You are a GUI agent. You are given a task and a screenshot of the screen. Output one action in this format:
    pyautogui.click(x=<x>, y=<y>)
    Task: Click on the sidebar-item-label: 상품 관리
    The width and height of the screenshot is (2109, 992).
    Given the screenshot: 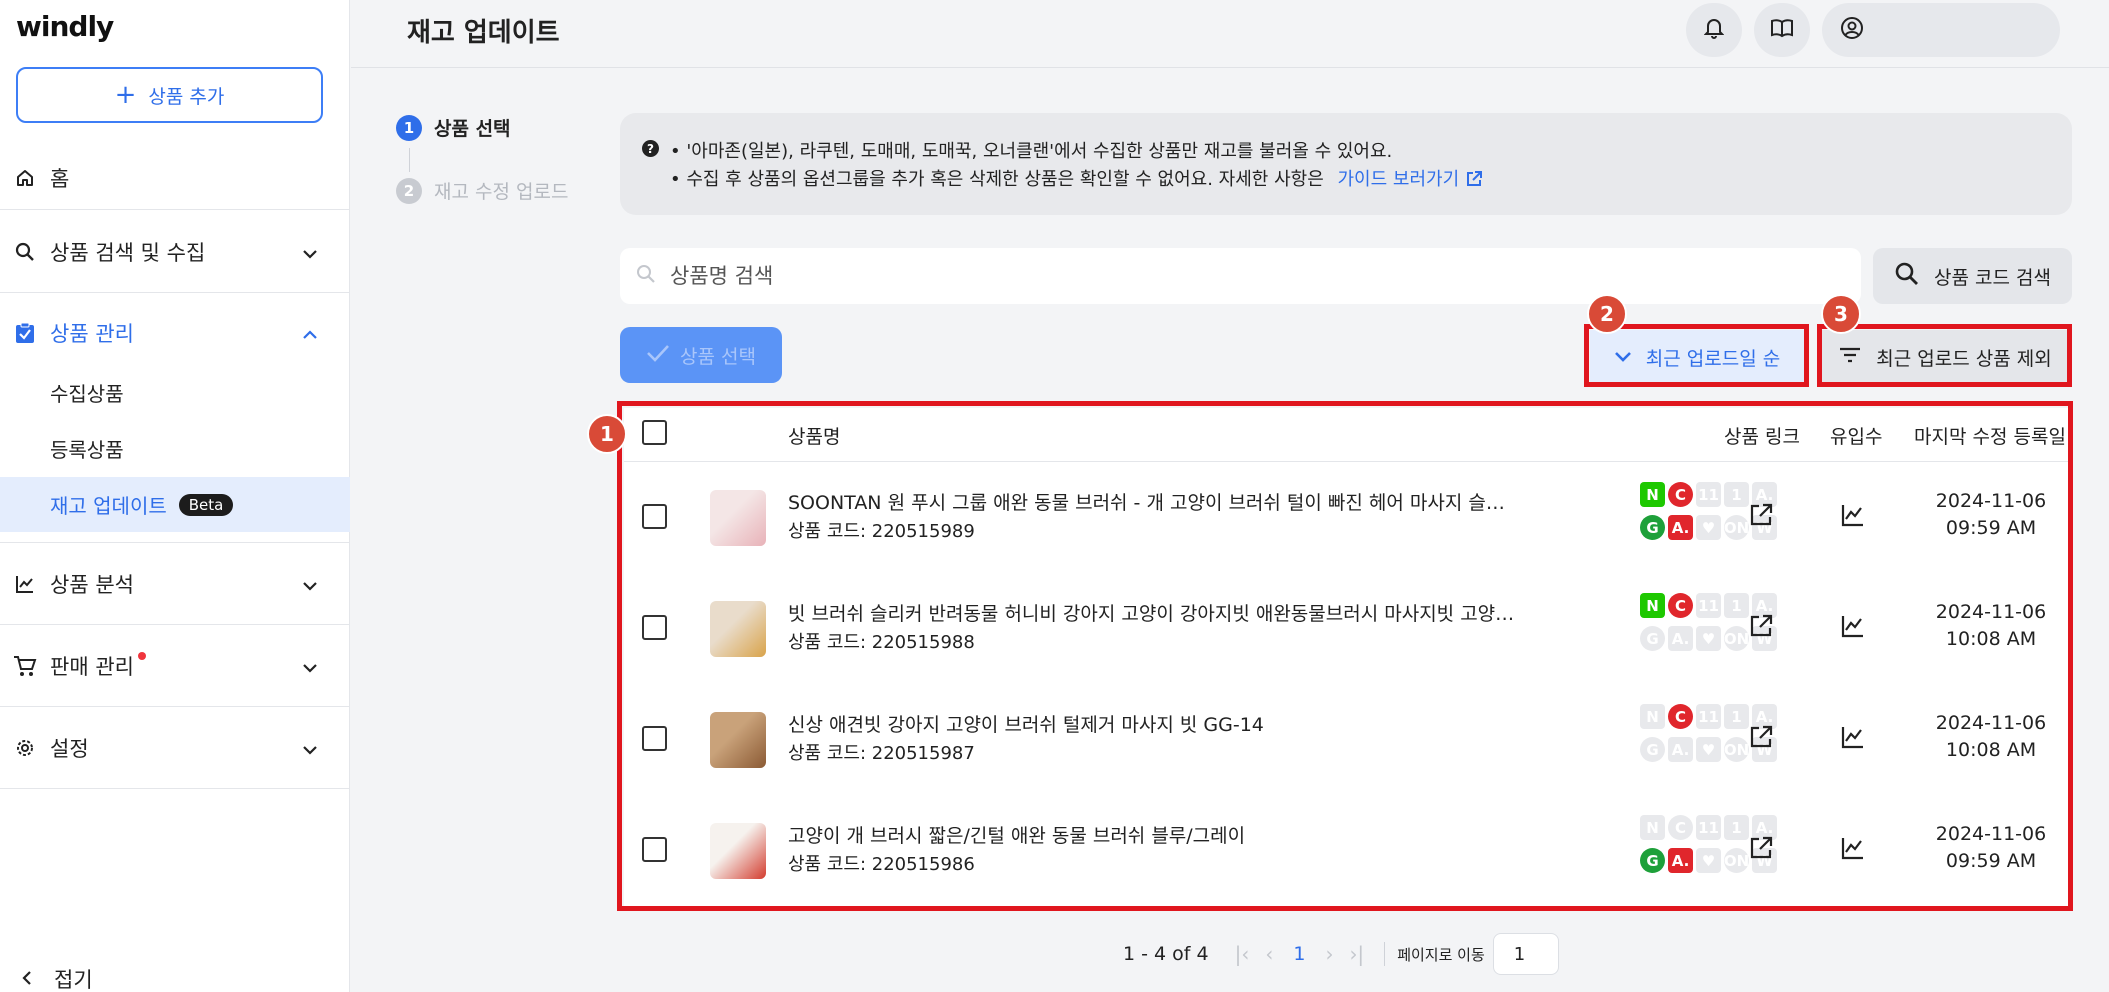 What is the action you would take?
    pyautogui.click(x=92, y=334)
    